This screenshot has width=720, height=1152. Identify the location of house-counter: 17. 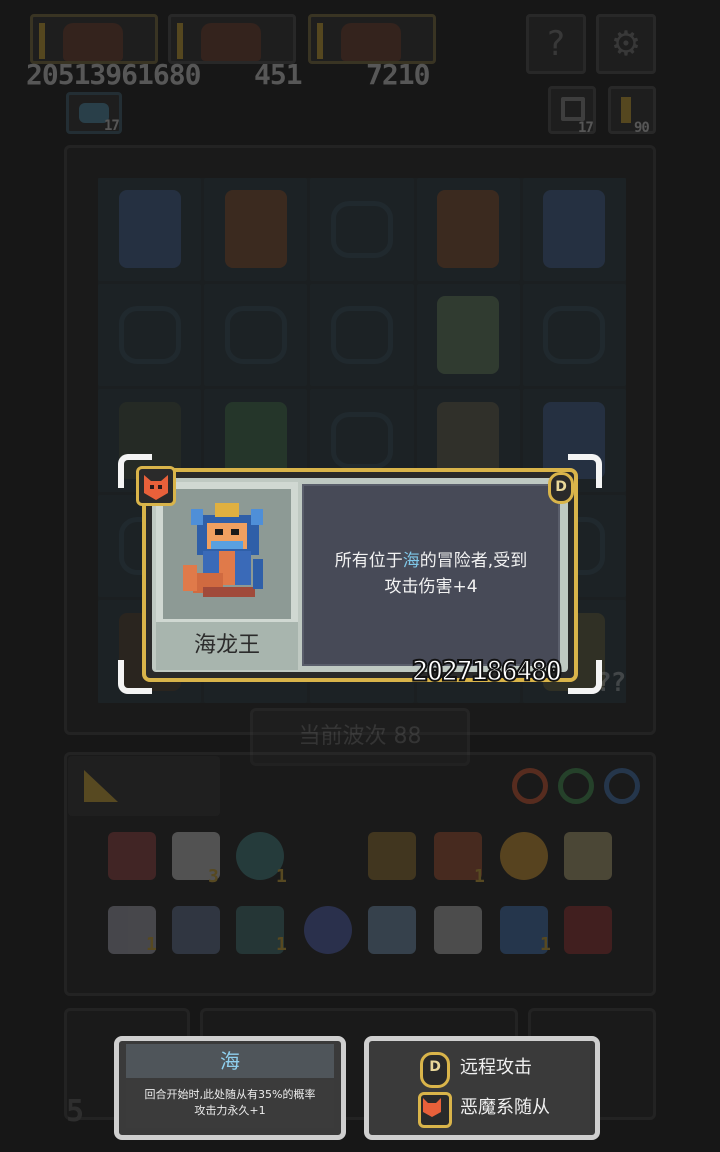
(586, 128).